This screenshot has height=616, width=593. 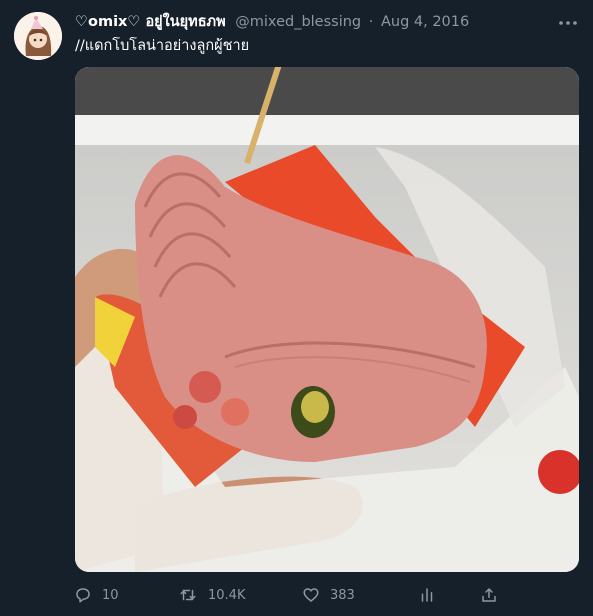 What do you see at coordinates (150, 22) in the screenshot?
I see `display-name: ♡omix♡ อยู่ในยุทธภพ` at bounding box center [150, 22].